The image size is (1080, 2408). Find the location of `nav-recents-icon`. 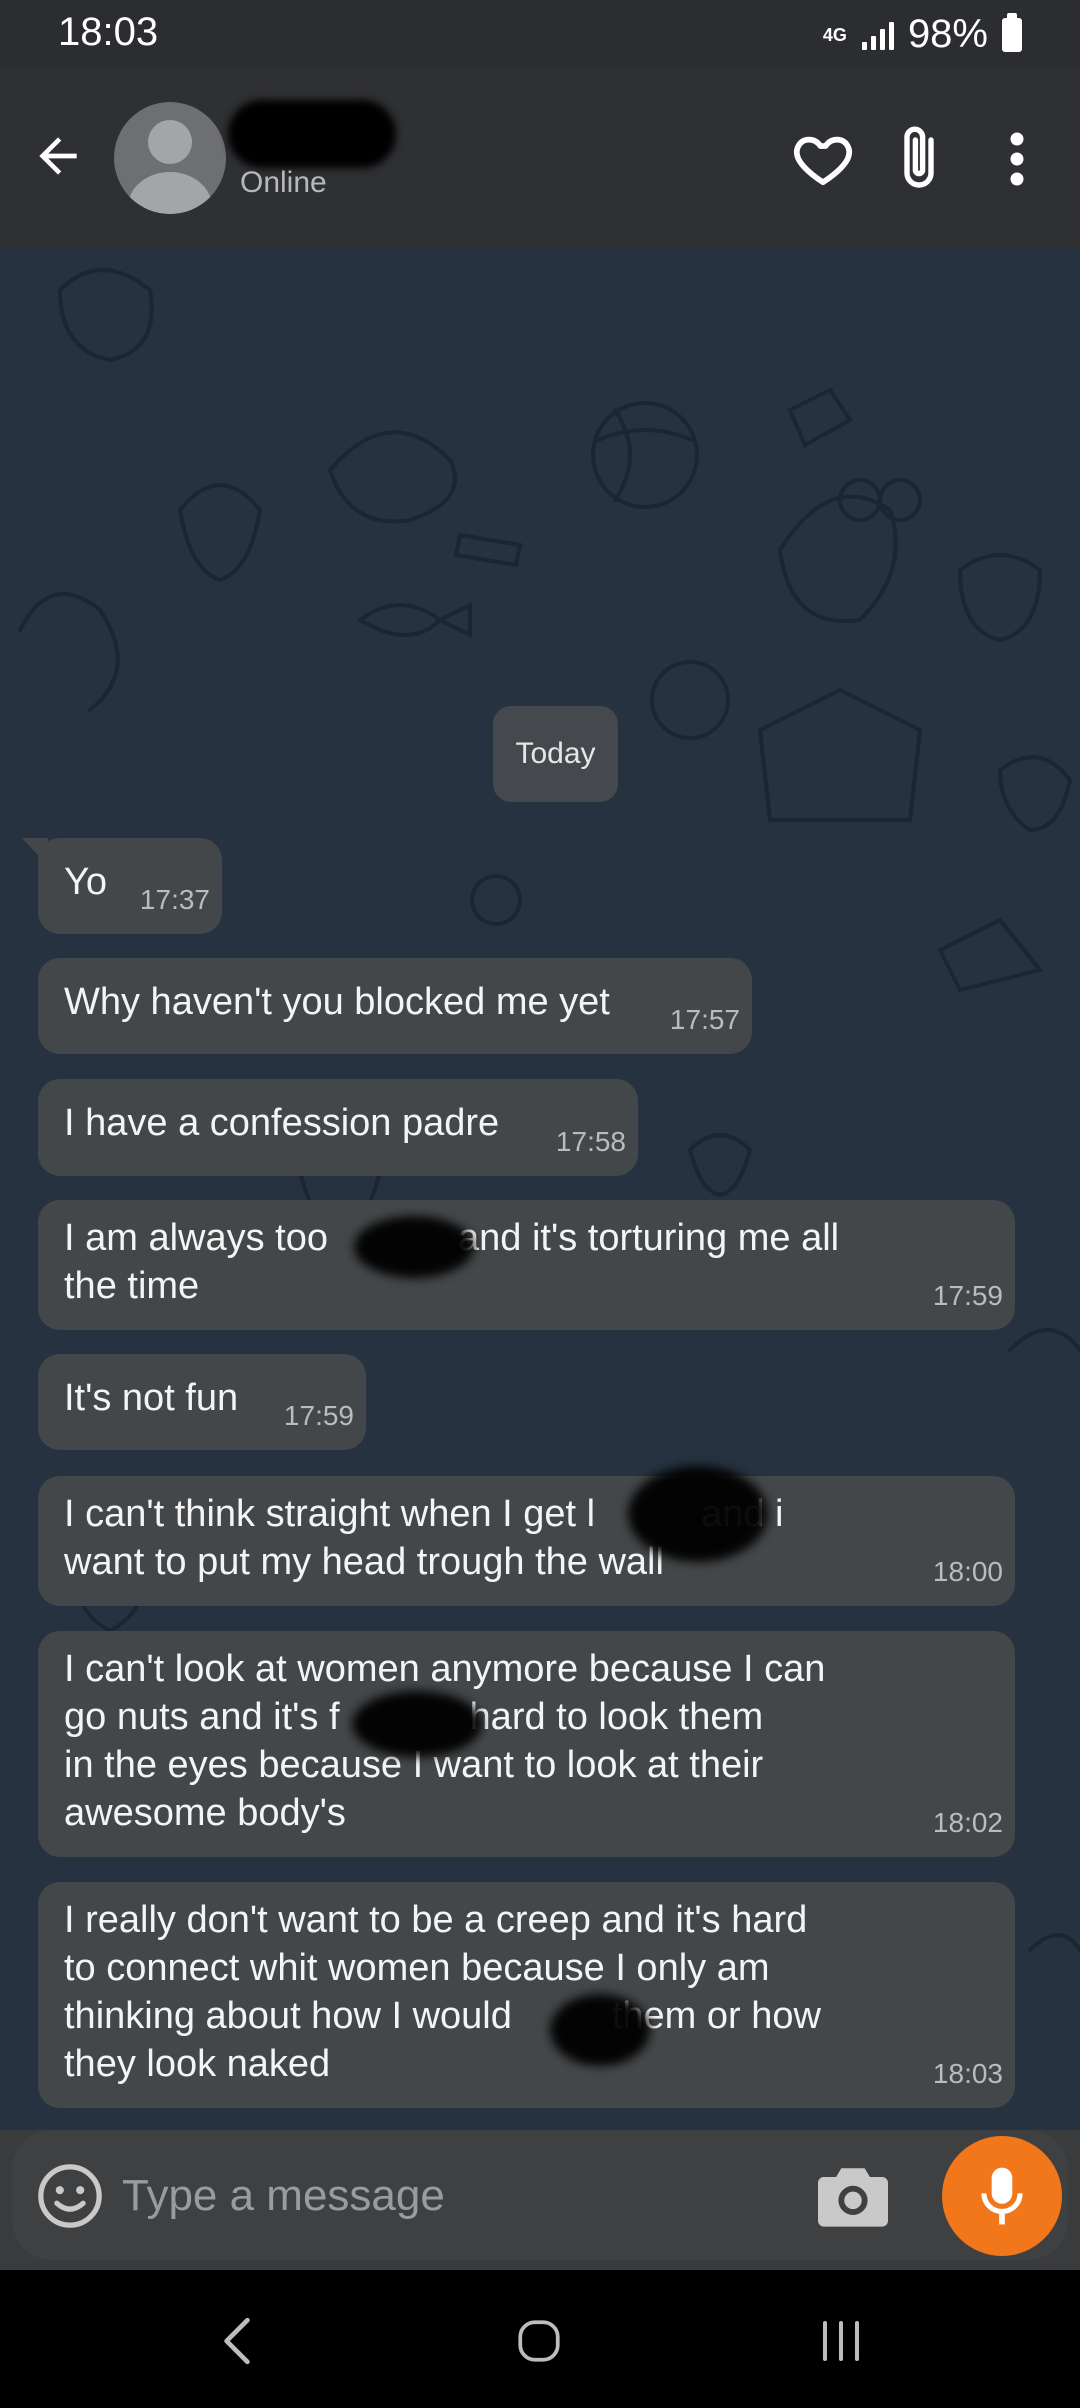

nav-recents-icon is located at coordinates (841, 2341).